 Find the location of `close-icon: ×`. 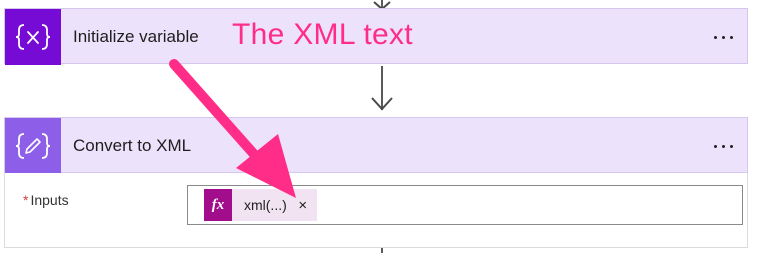

close-icon: × is located at coordinates (305, 205).